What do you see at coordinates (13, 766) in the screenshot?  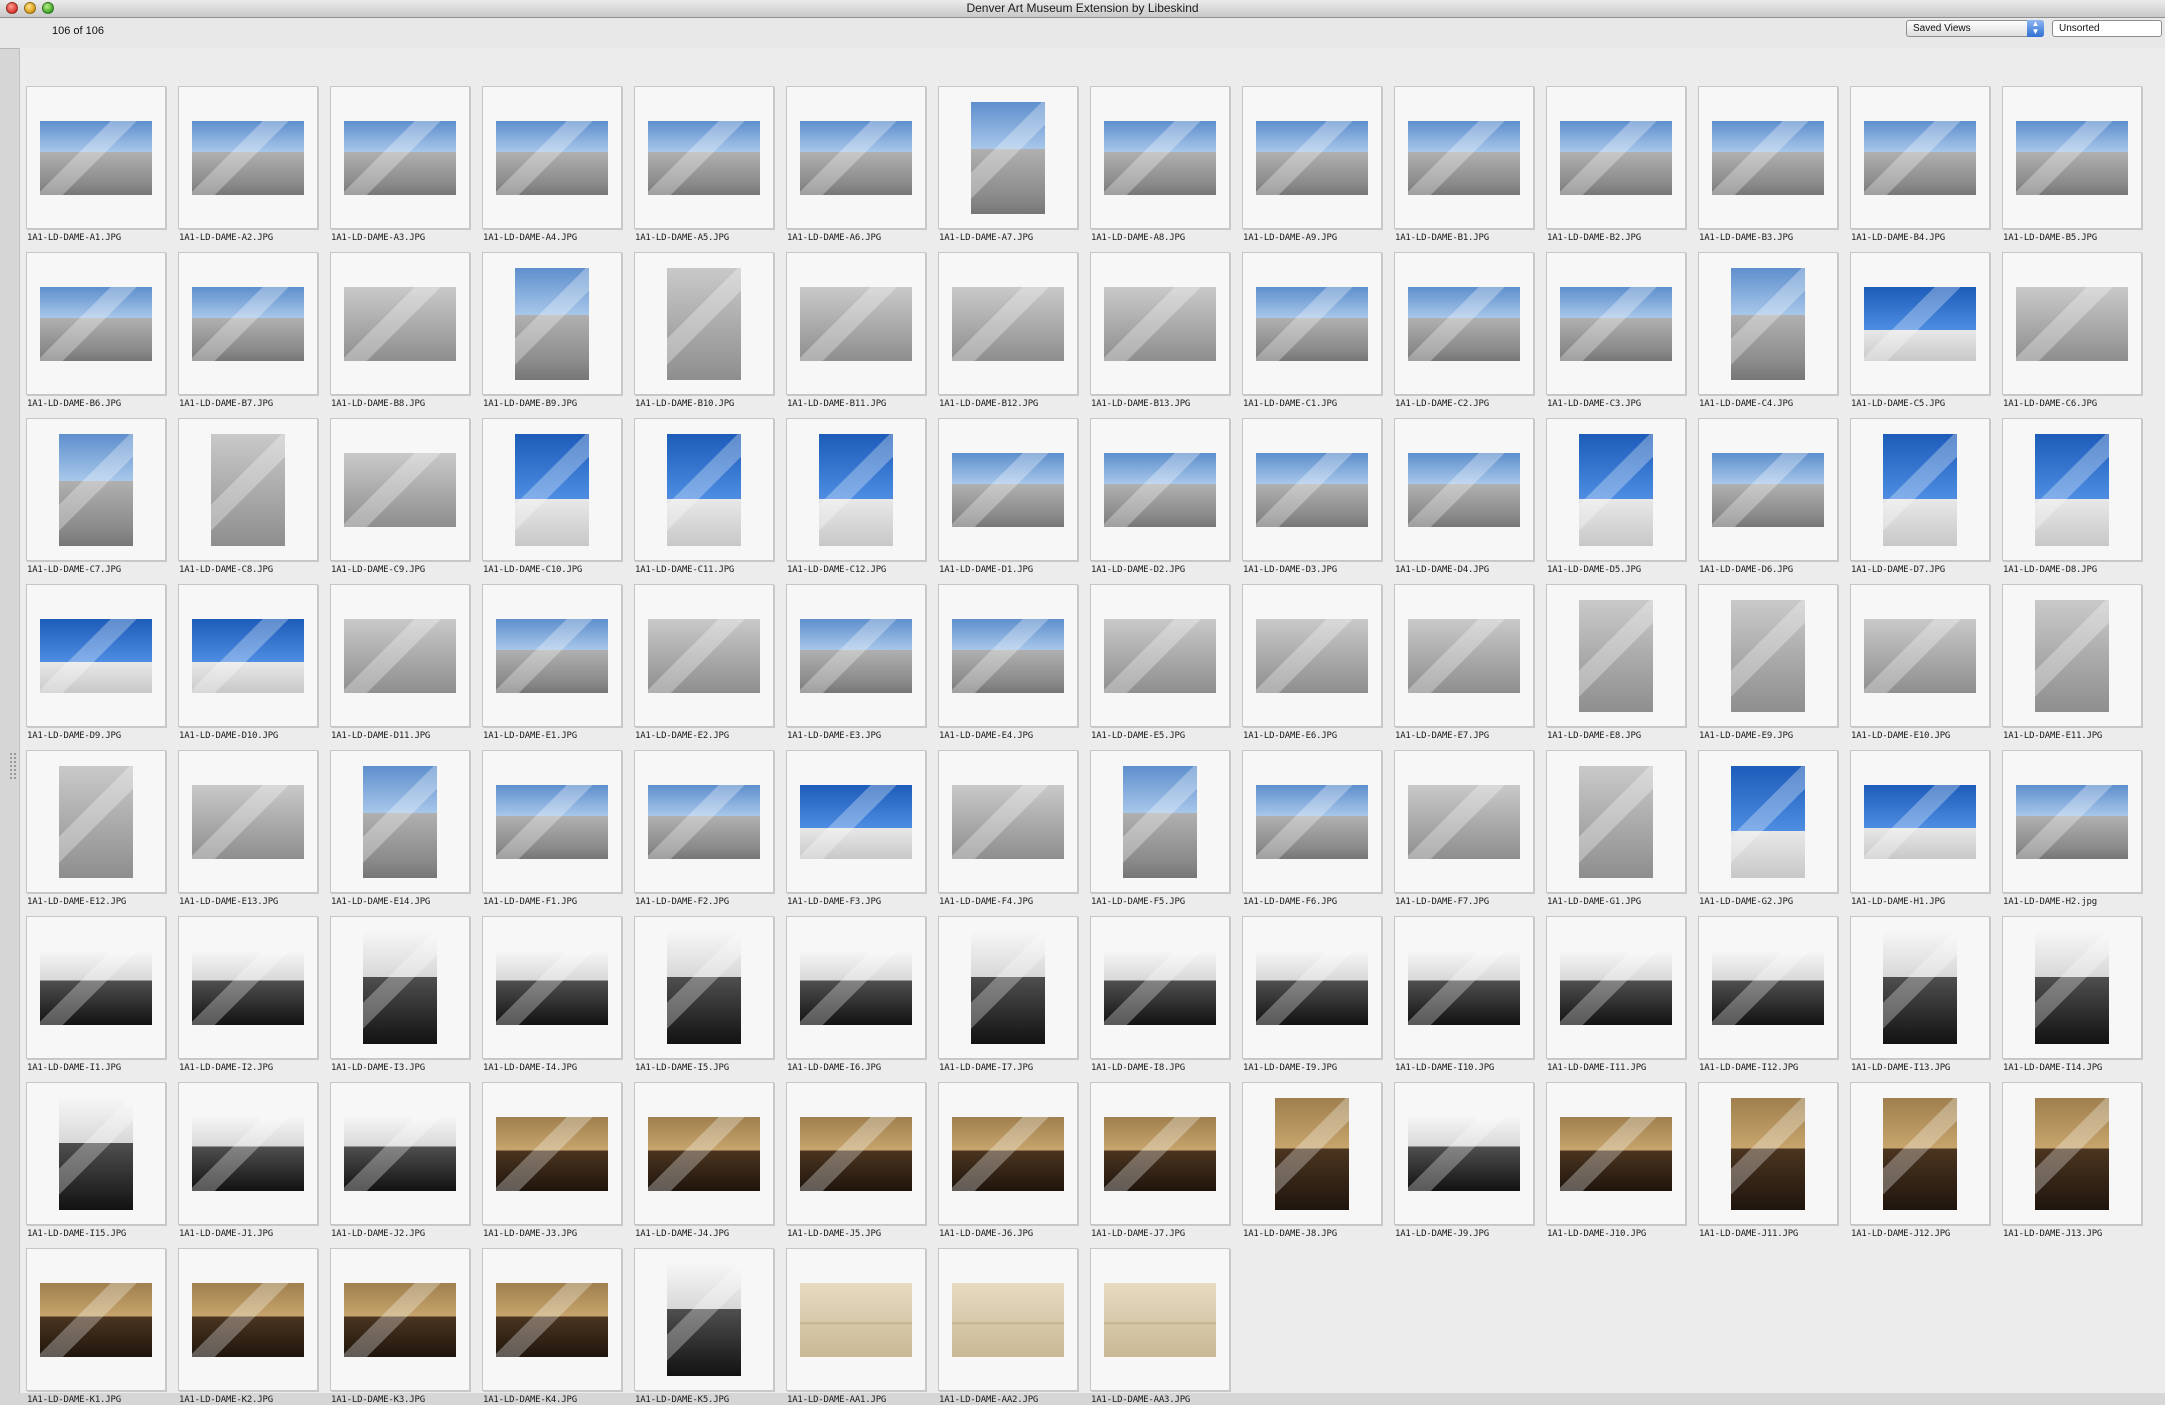 I see `sidebar-resize-handle` at bounding box center [13, 766].